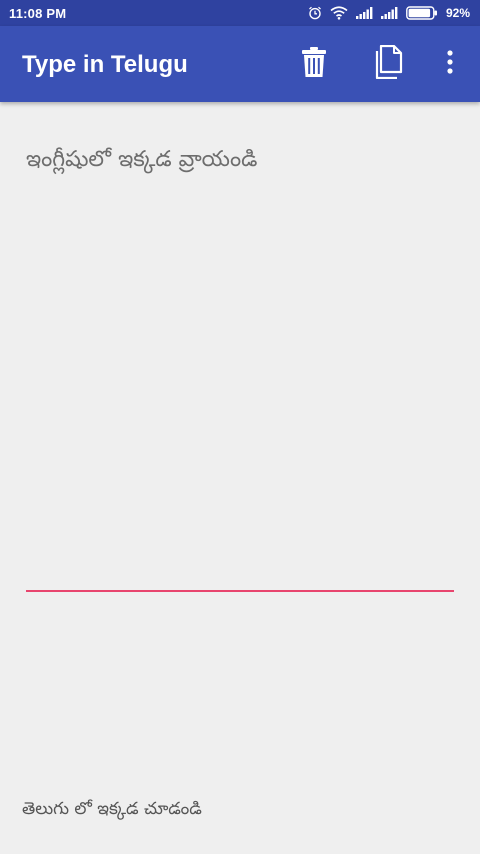 Image resolution: width=480 pixels, height=854 pixels. I want to click on copy-button, so click(389, 63).